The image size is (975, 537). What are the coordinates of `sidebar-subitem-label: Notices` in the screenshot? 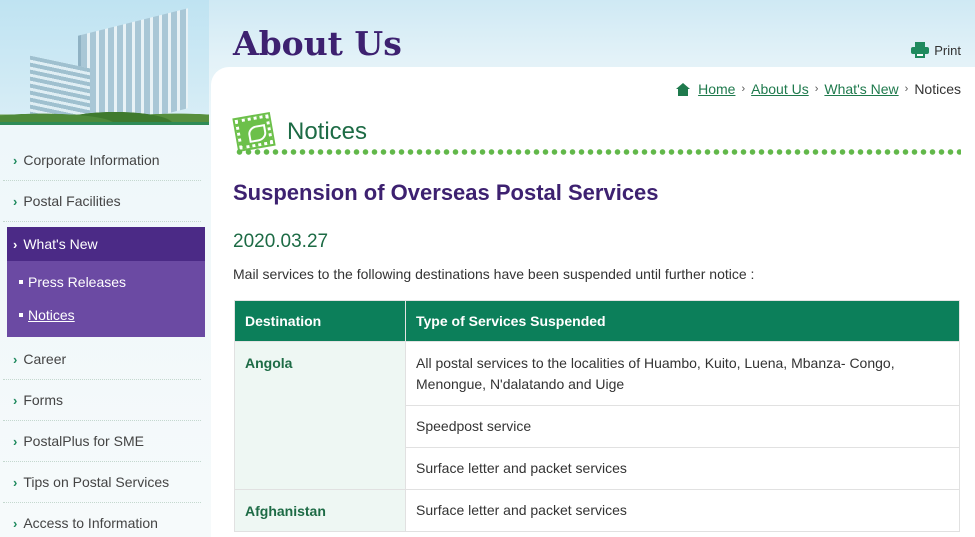 It's located at (51, 314).